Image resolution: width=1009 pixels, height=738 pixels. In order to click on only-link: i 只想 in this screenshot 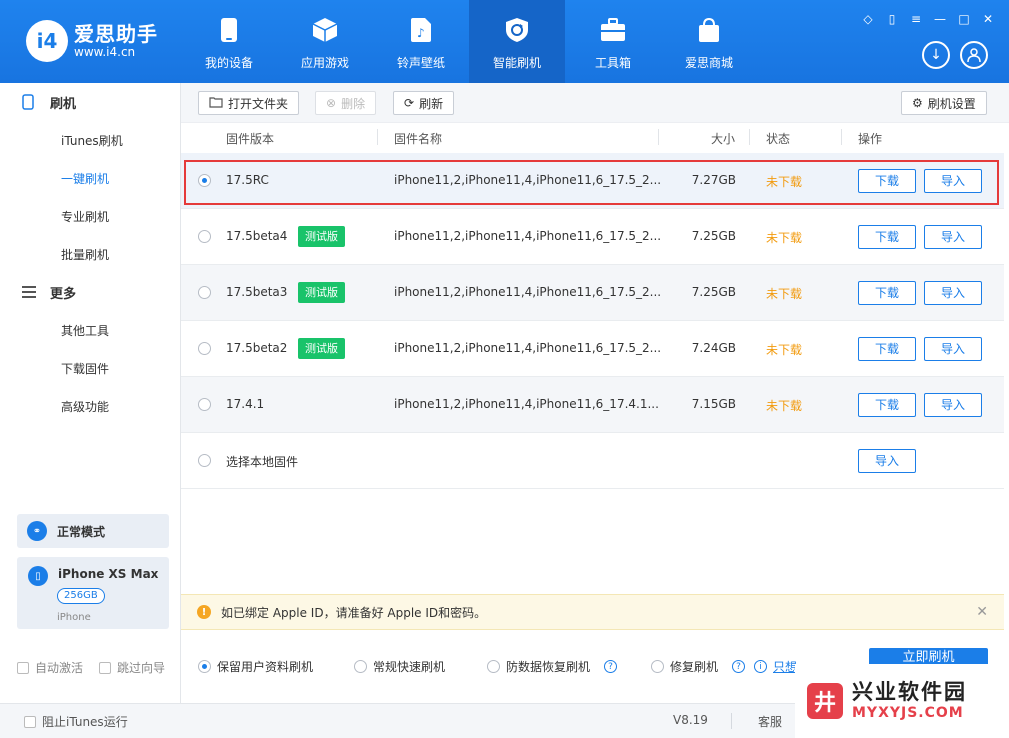, I will do `click(775, 666)`.